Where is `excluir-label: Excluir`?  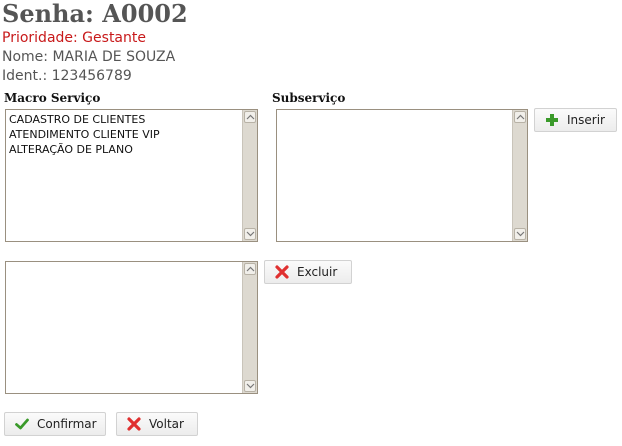
excluir-label: Excluir is located at coordinates (317, 272).